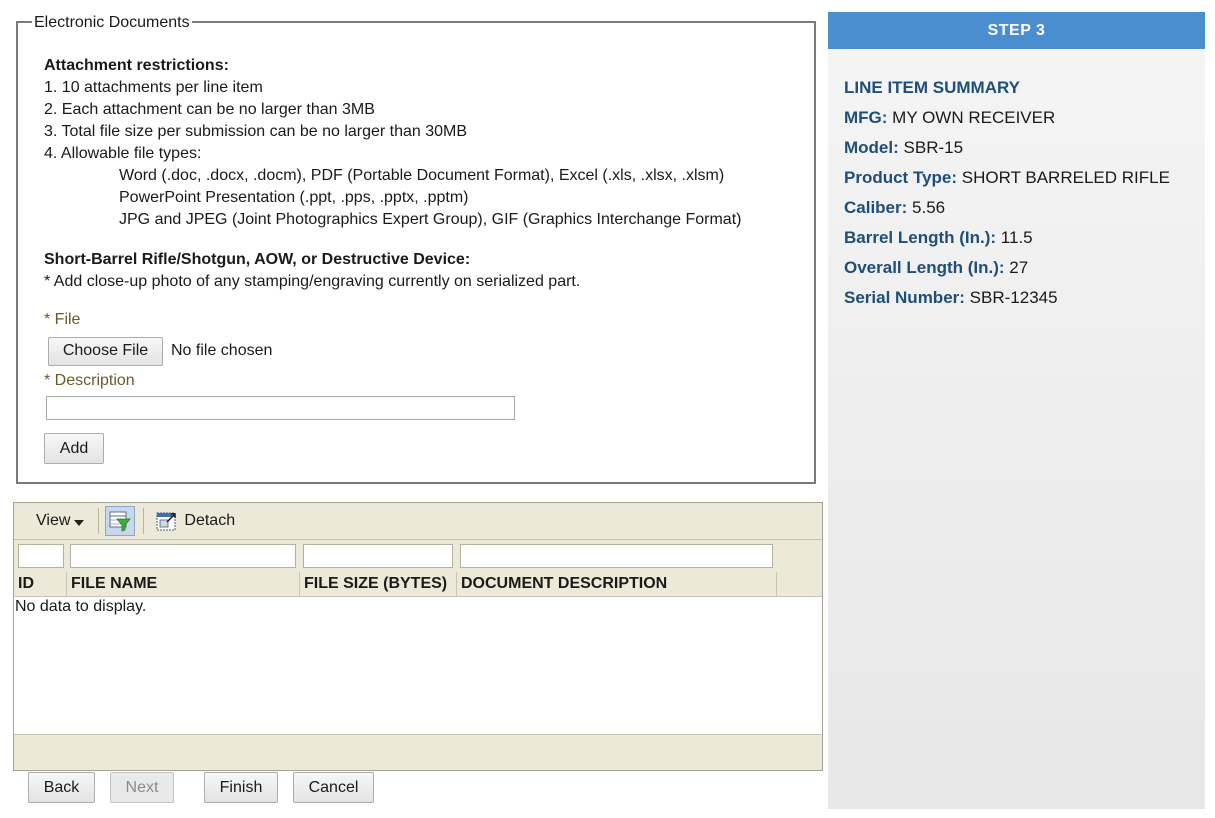 The width and height of the screenshot is (1215, 818). What do you see at coordinates (418, 521) in the screenshot?
I see `grid-toolbar: View Detach` at bounding box center [418, 521].